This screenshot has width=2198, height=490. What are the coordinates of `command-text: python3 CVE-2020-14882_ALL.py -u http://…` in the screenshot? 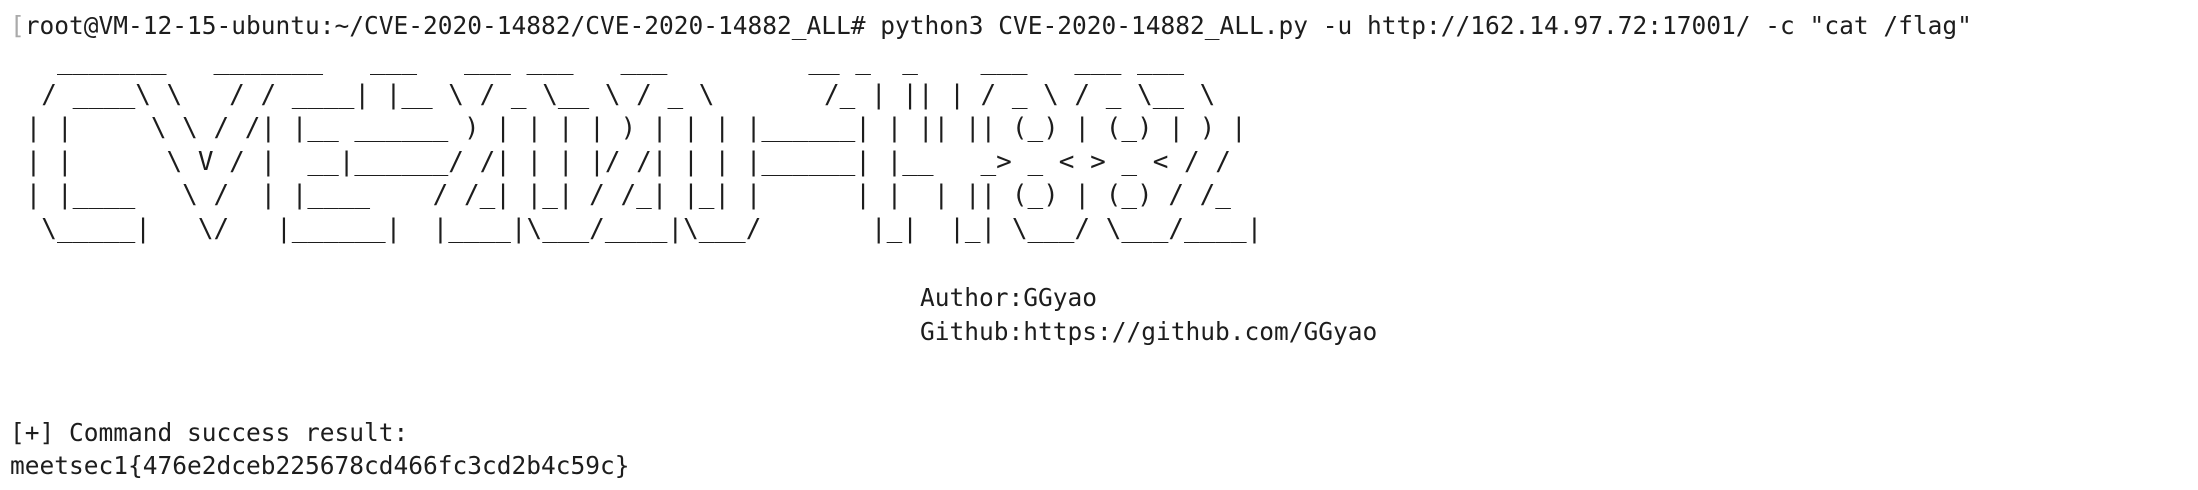 It's located at (1426, 25).